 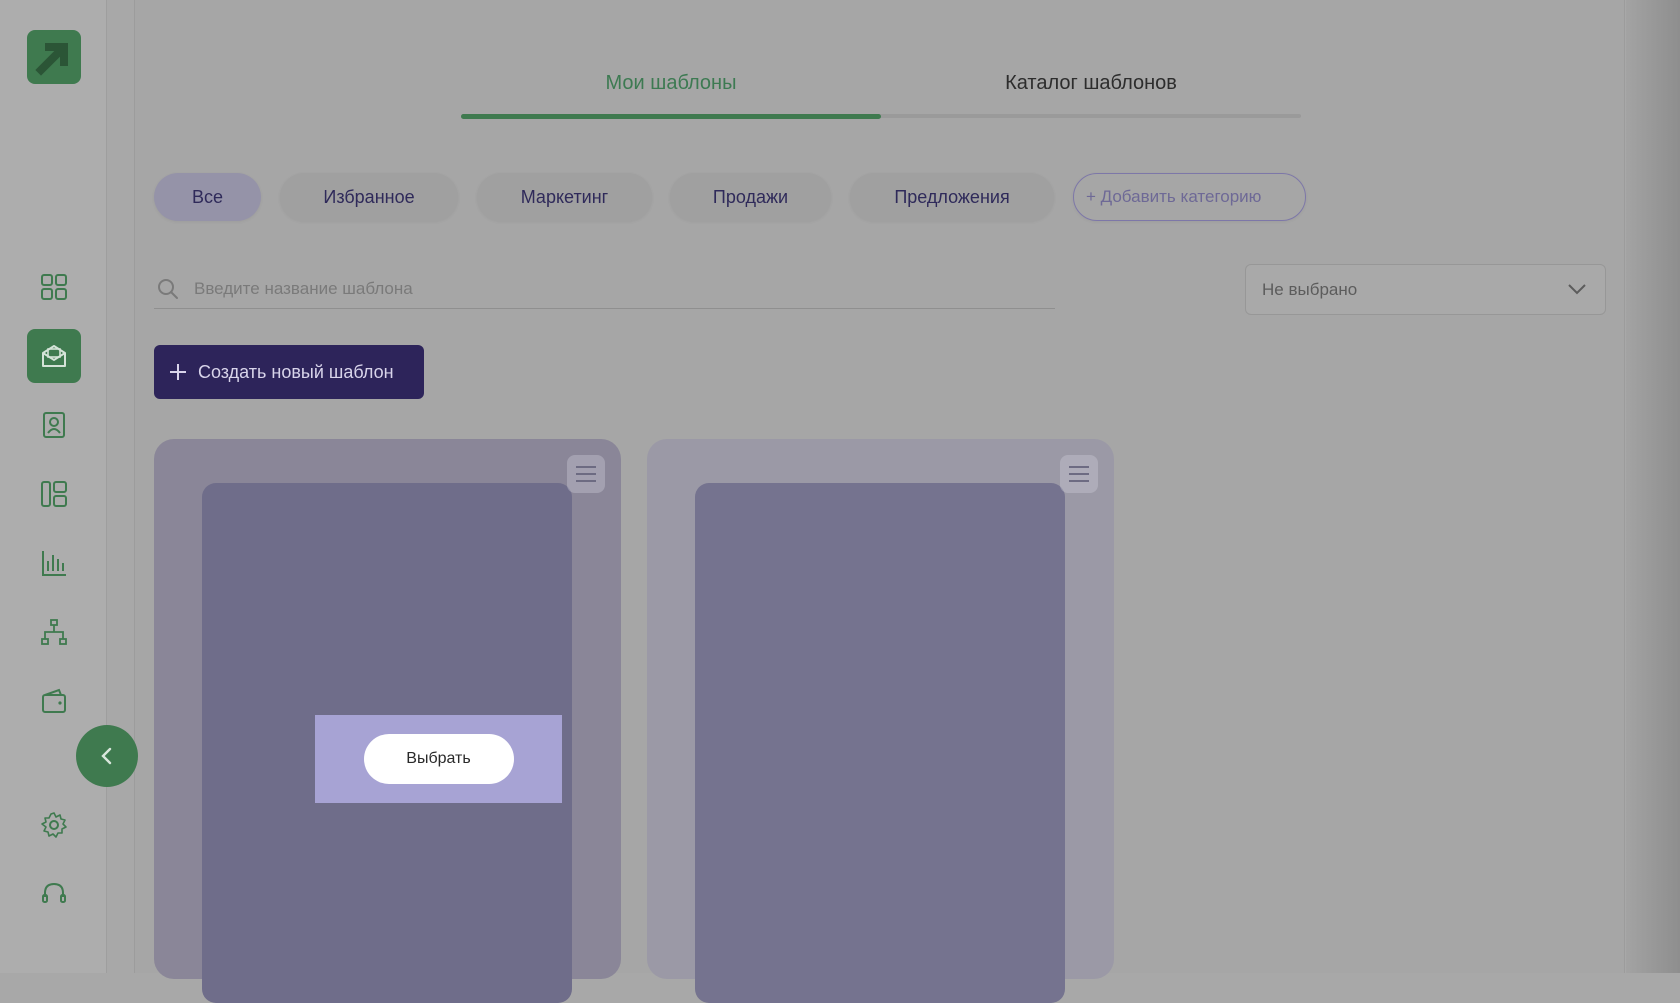 I want to click on sidebar-item-templates, so click(x=54, y=356).